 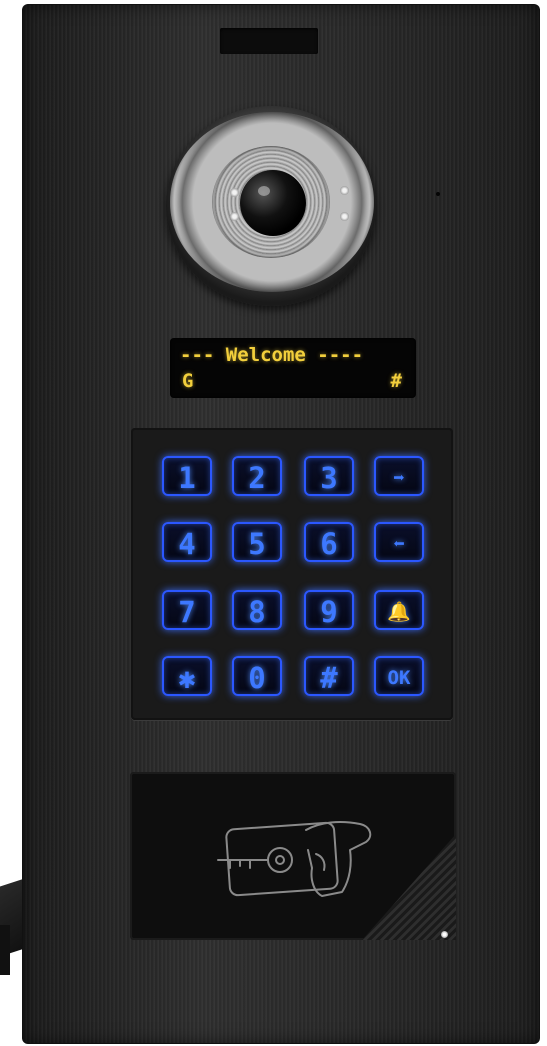 What do you see at coordinates (329, 476) in the screenshot?
I see `key-3: 3` at bounding box center [329, 476].